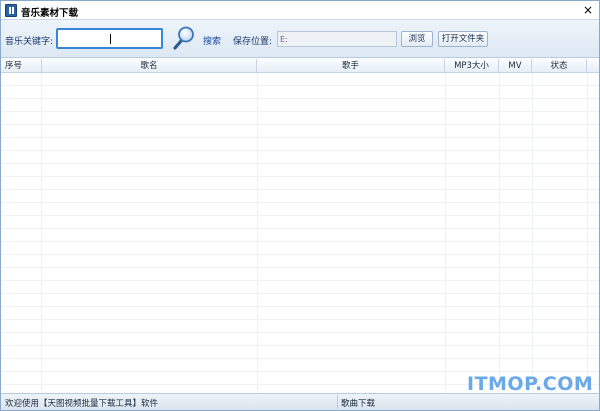 The width and height of the screenshot is (600, 411). What do you see at coordinates (515, 66) in the screenshot?
I see `column-header-mv: MV` at bounding box center [515, 66].